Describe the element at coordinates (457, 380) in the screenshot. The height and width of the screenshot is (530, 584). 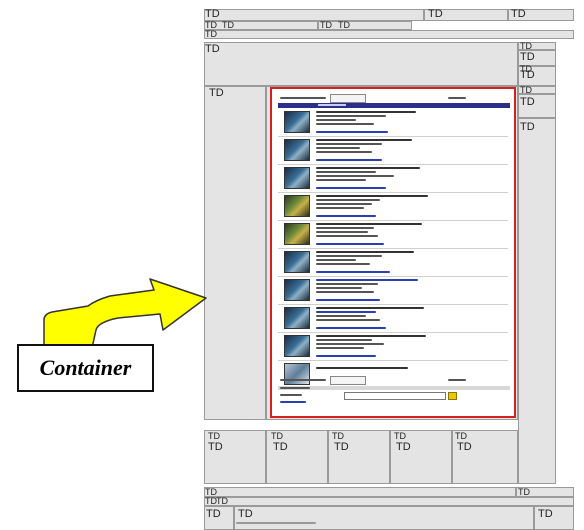
I see `result-count` at that location.